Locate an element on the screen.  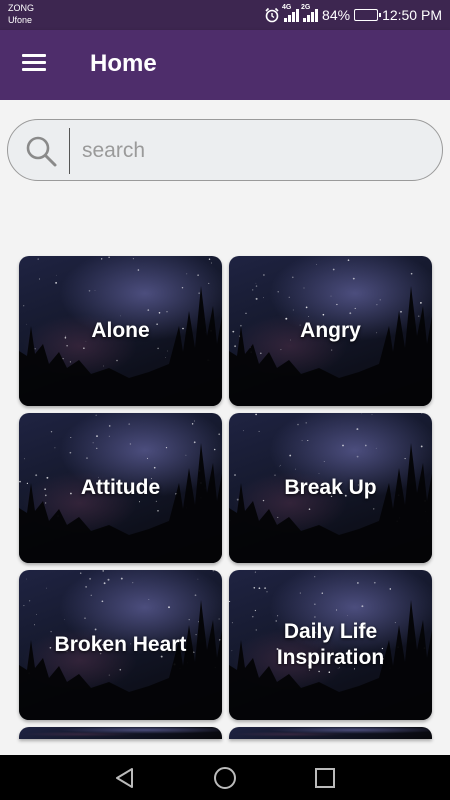
home-circle-icon is located at coordinates (225, 778).